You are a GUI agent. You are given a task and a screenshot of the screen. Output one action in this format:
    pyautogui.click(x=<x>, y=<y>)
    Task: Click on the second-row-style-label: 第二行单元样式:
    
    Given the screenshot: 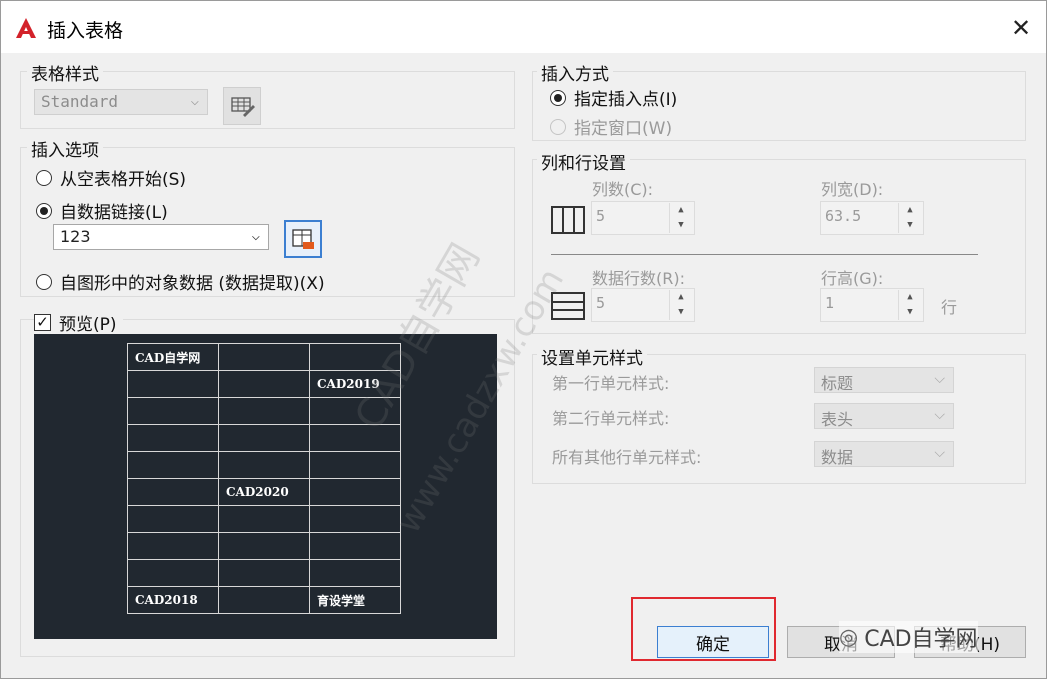 What is the action you would take?
    pyautogui.click(x=611, y=418)
    